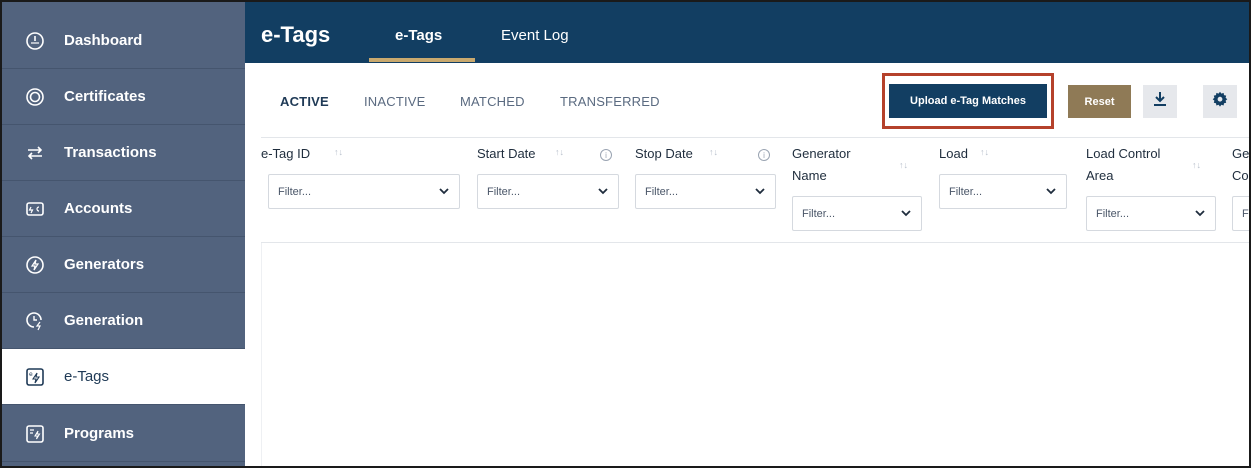 This screenshot has height=468, width=1251. What do you see at coordinates (99, 433) in the screenshot?
I see `sidebar-item-label: Programs` at bounding box center [99, 433].